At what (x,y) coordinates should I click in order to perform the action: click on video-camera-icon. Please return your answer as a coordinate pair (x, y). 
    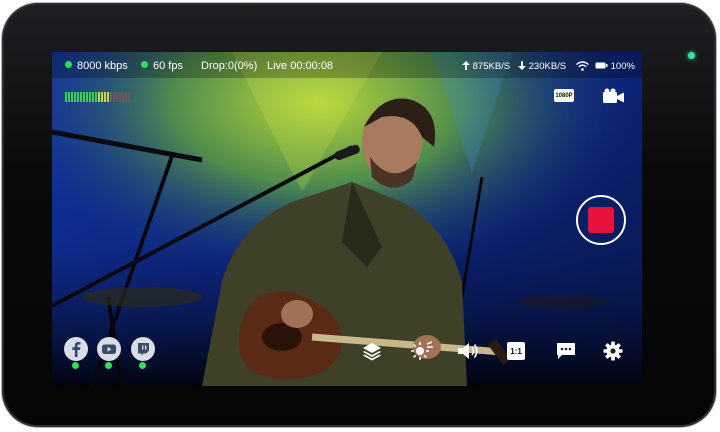
    Looking at the image, I should click on (613, 95).